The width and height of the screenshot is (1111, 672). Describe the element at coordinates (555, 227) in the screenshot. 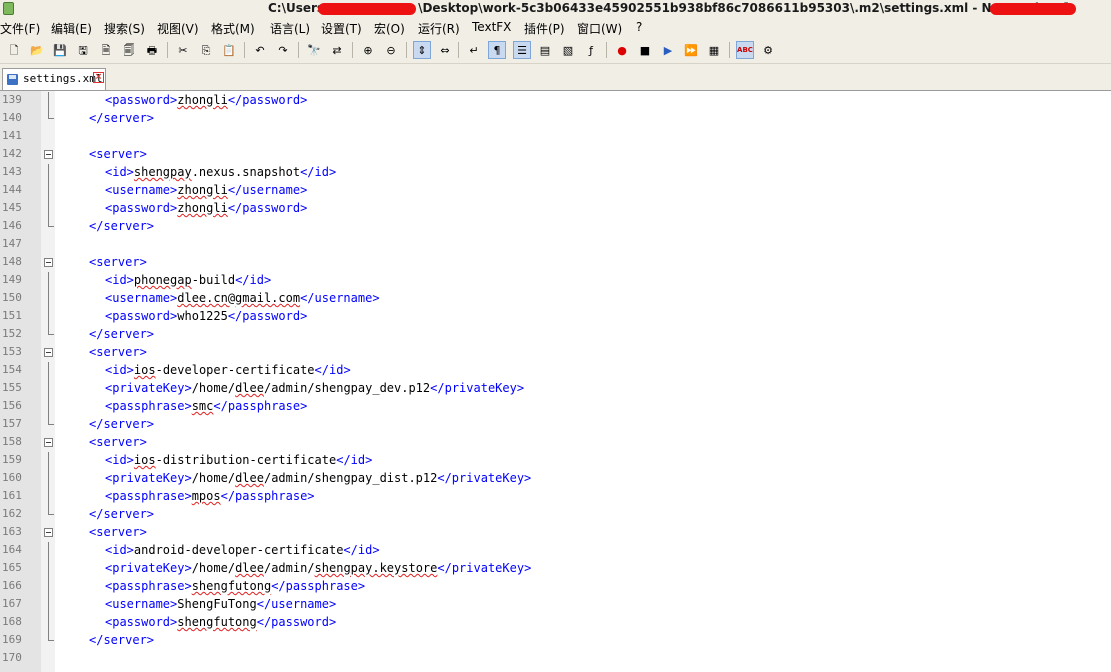

I see `code-line: 146 </server>` at that location.